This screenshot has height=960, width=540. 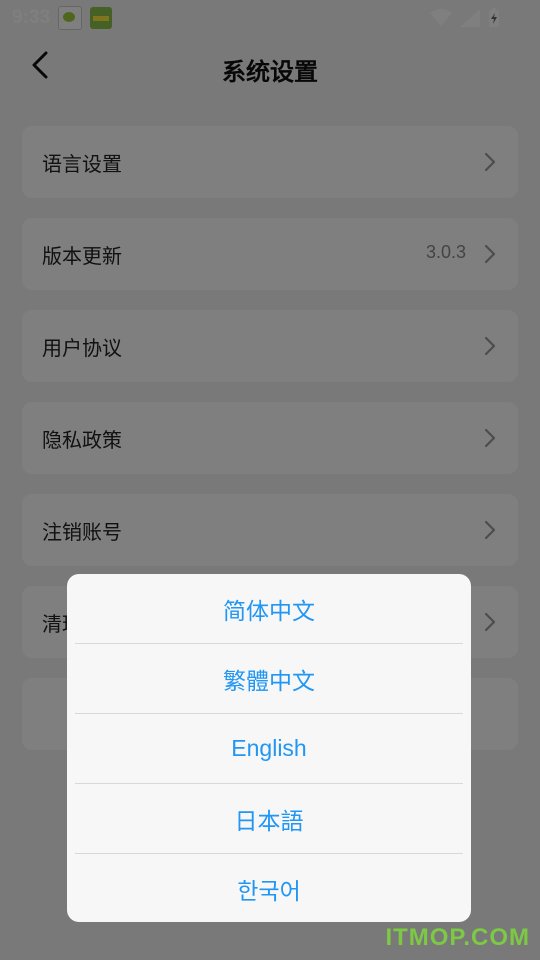 I want to click on language-option-zh-hans: 简体中文, so click(x=269, y=609).